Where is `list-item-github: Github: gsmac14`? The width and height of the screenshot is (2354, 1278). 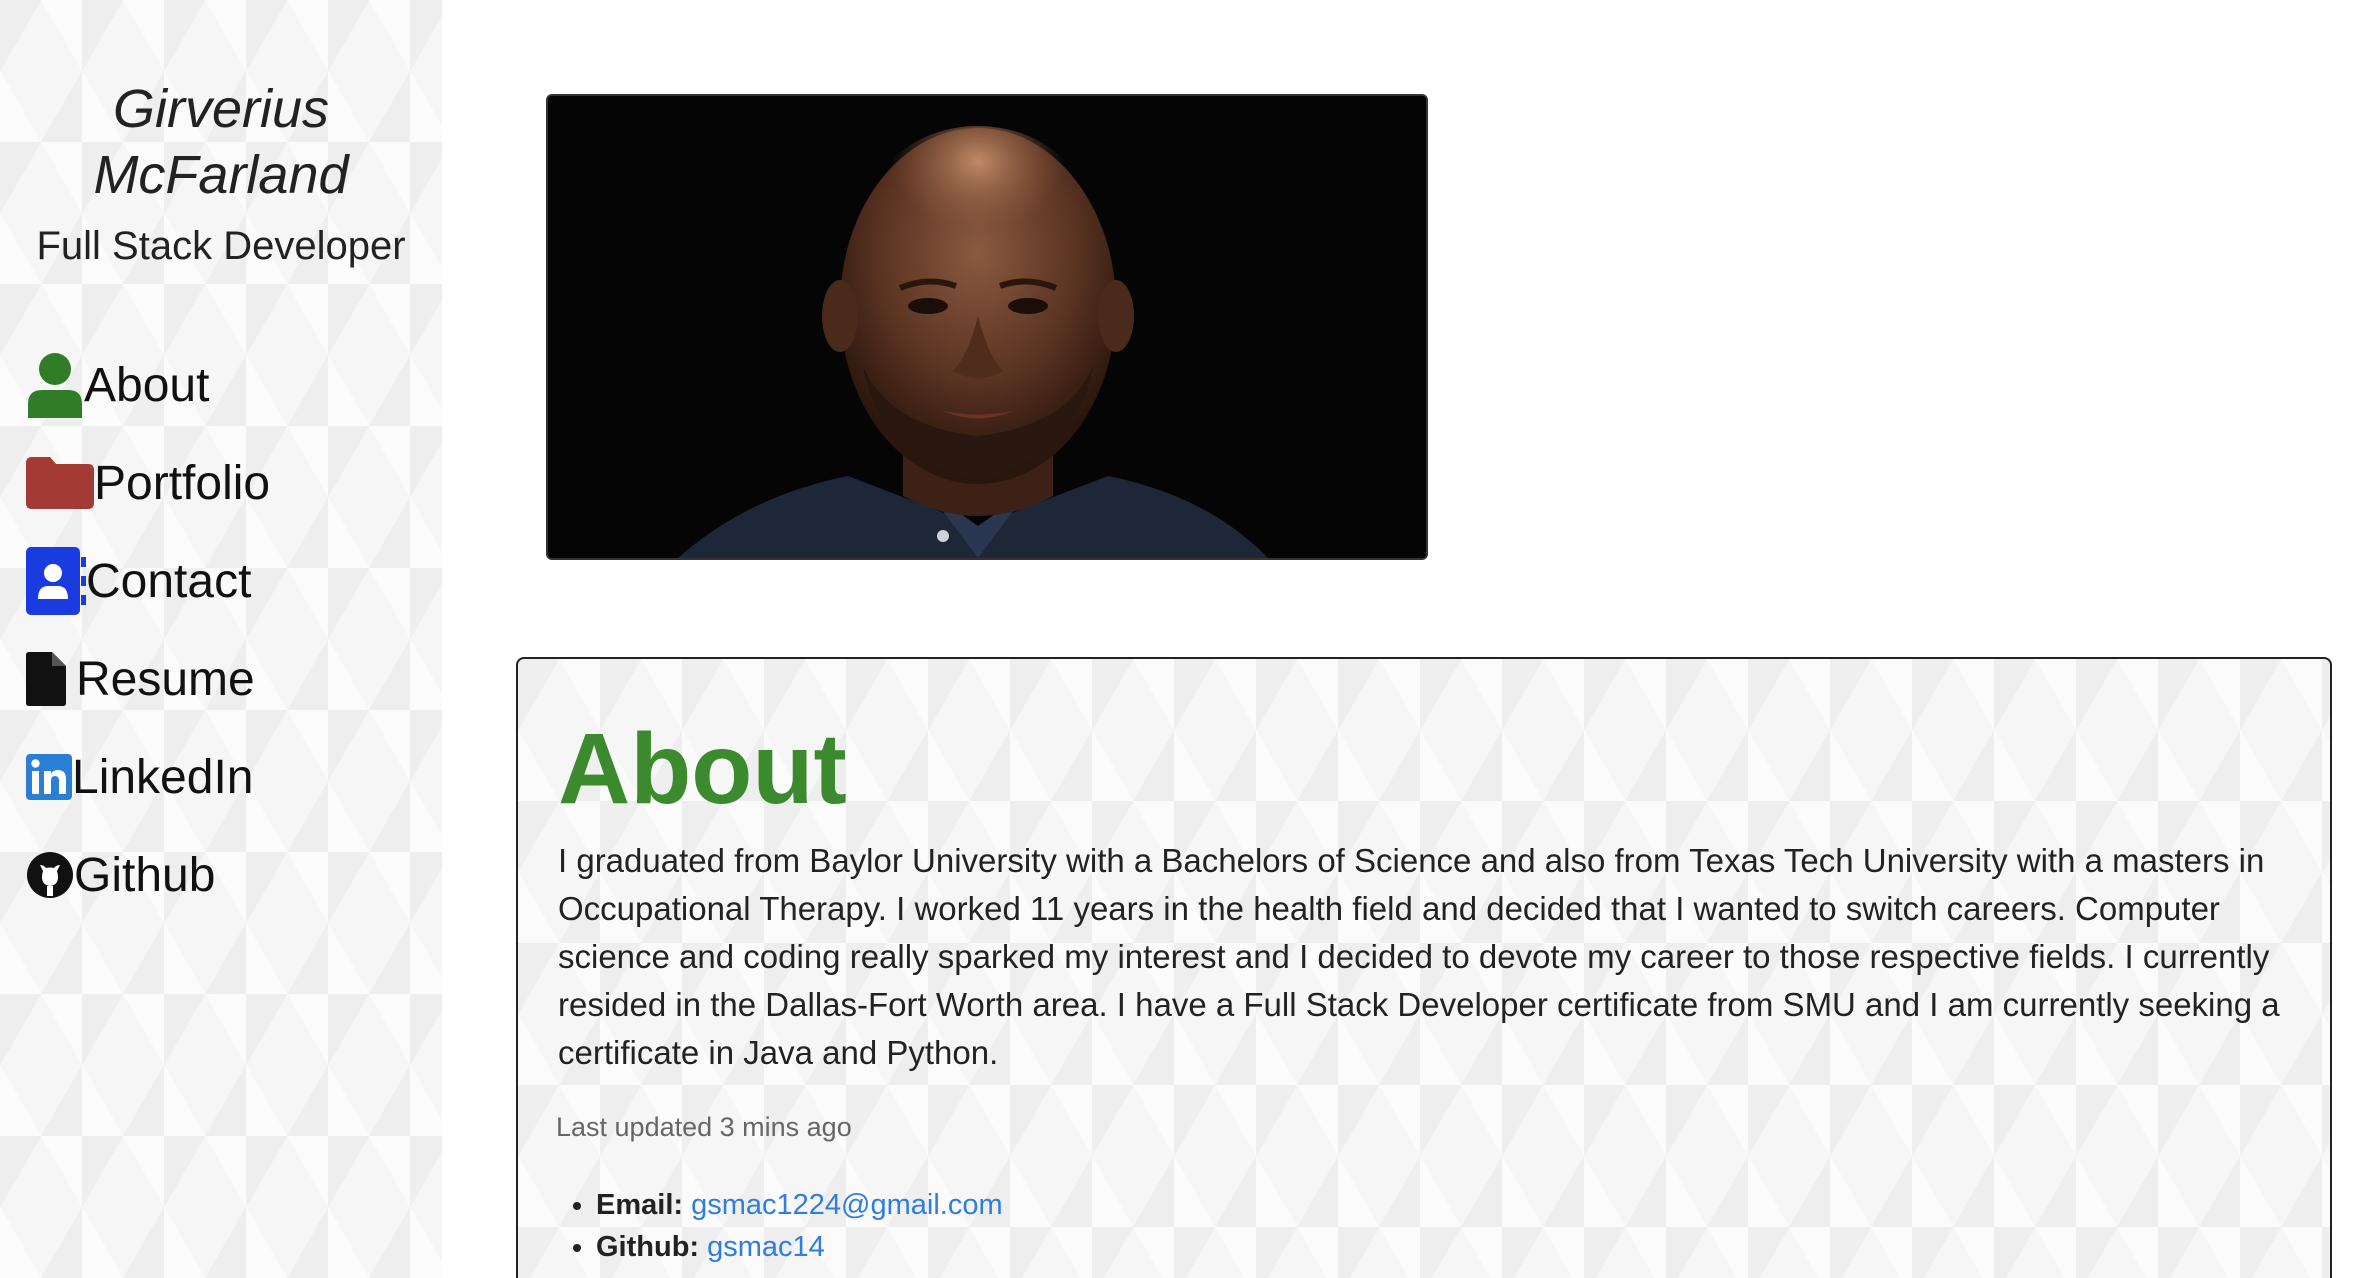 list-item-github: Github: gsmac14 is located at coordinates (799, 1247).